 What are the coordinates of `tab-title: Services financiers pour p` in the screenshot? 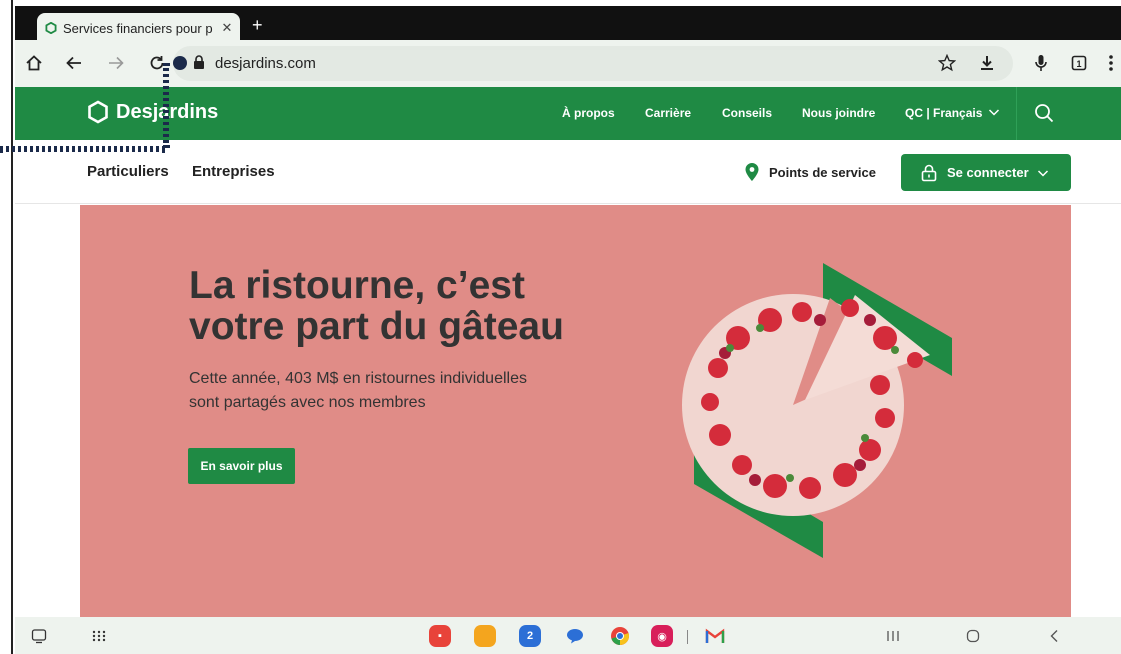 It's located at (138, 28).